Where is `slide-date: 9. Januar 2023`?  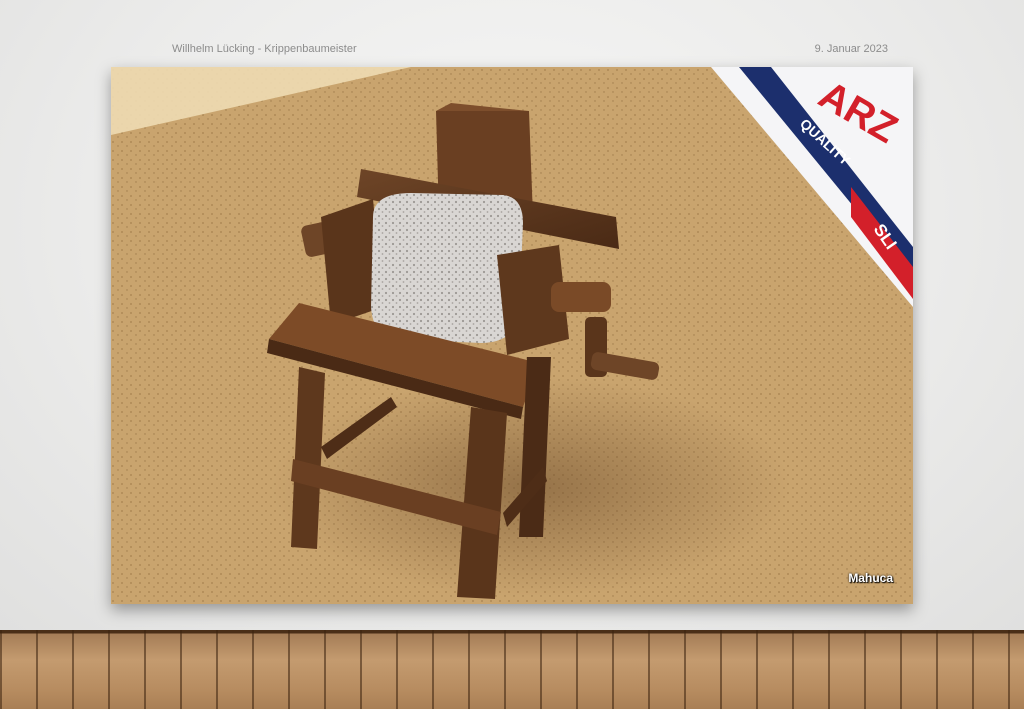 slide-date: 9. Januar 2023 is located at coordinates (851, 49).